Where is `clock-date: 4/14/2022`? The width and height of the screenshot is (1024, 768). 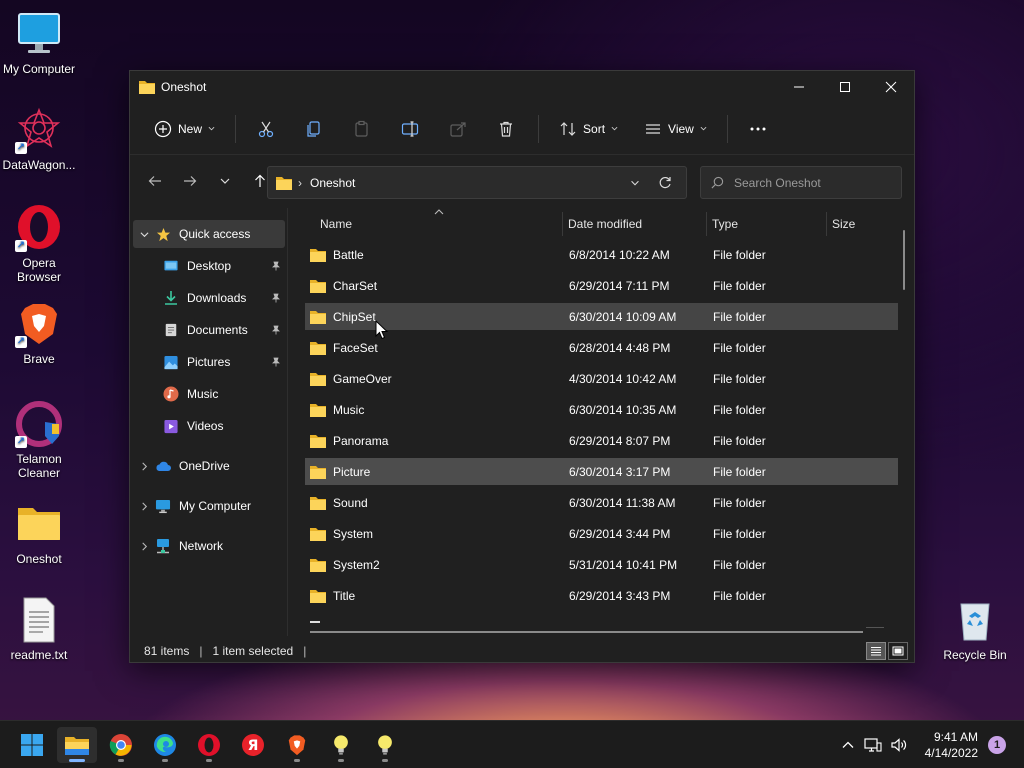 clock-date: 4/14/2022 is located at coordinates (951, 753).